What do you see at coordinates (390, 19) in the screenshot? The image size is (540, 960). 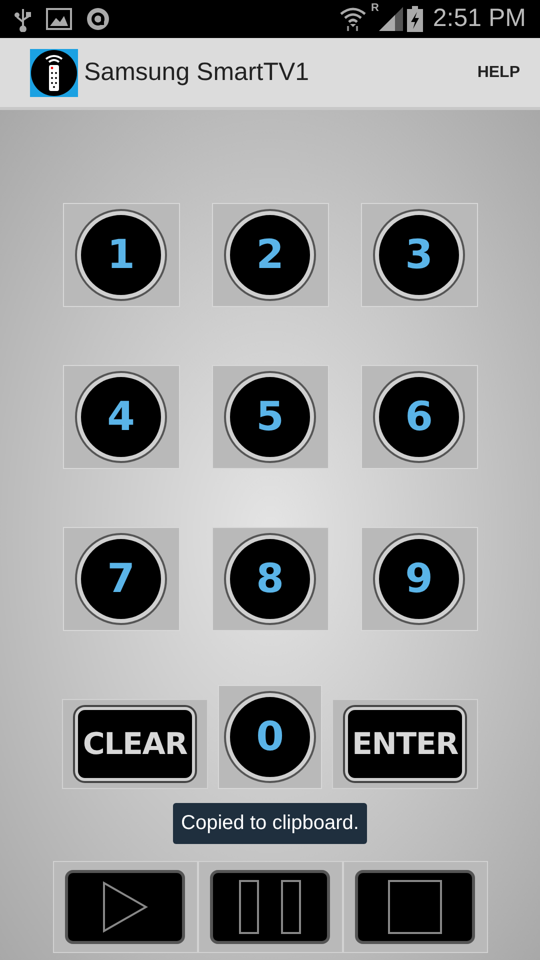 I see `signal-icon` at bounding box center [390, 19].